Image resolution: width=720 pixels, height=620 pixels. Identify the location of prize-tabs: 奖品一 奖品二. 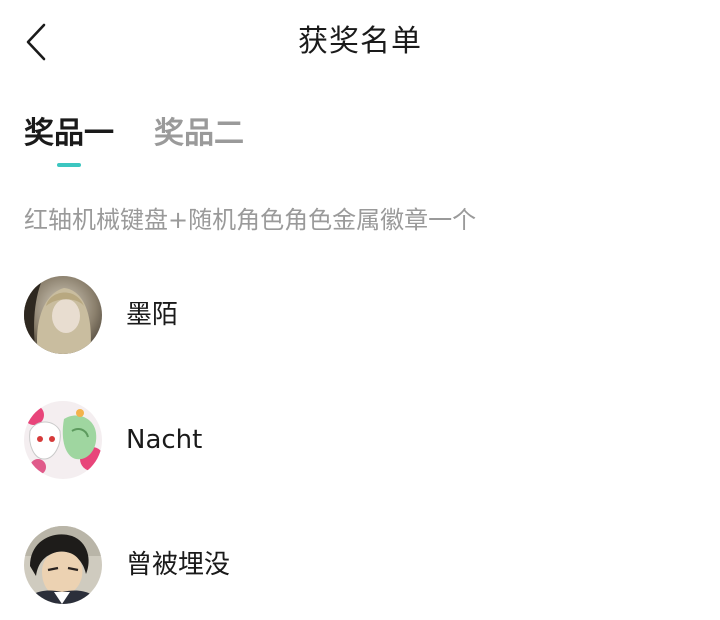
(134, 142).